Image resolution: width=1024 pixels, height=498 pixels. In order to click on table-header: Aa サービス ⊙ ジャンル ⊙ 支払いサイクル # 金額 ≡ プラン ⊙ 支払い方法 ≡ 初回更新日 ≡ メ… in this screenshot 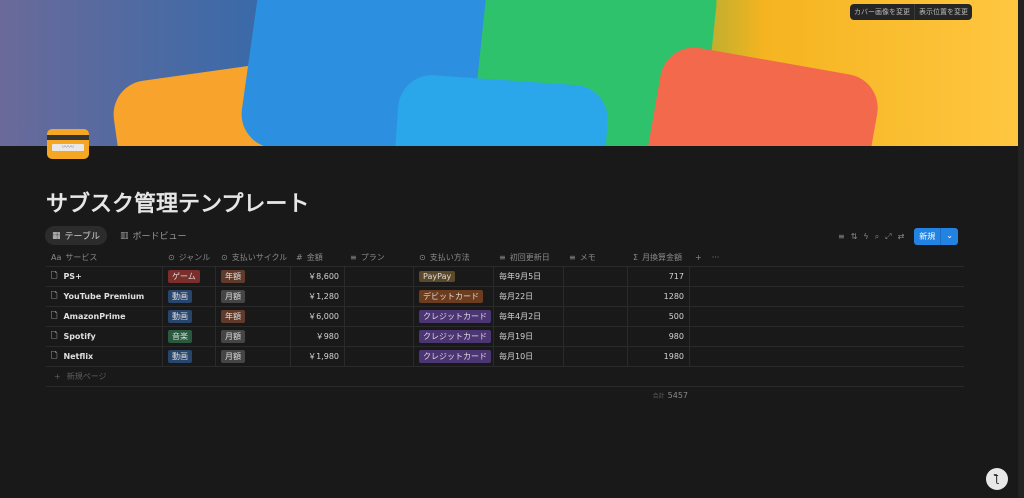, I will do `click(505, 258)`.